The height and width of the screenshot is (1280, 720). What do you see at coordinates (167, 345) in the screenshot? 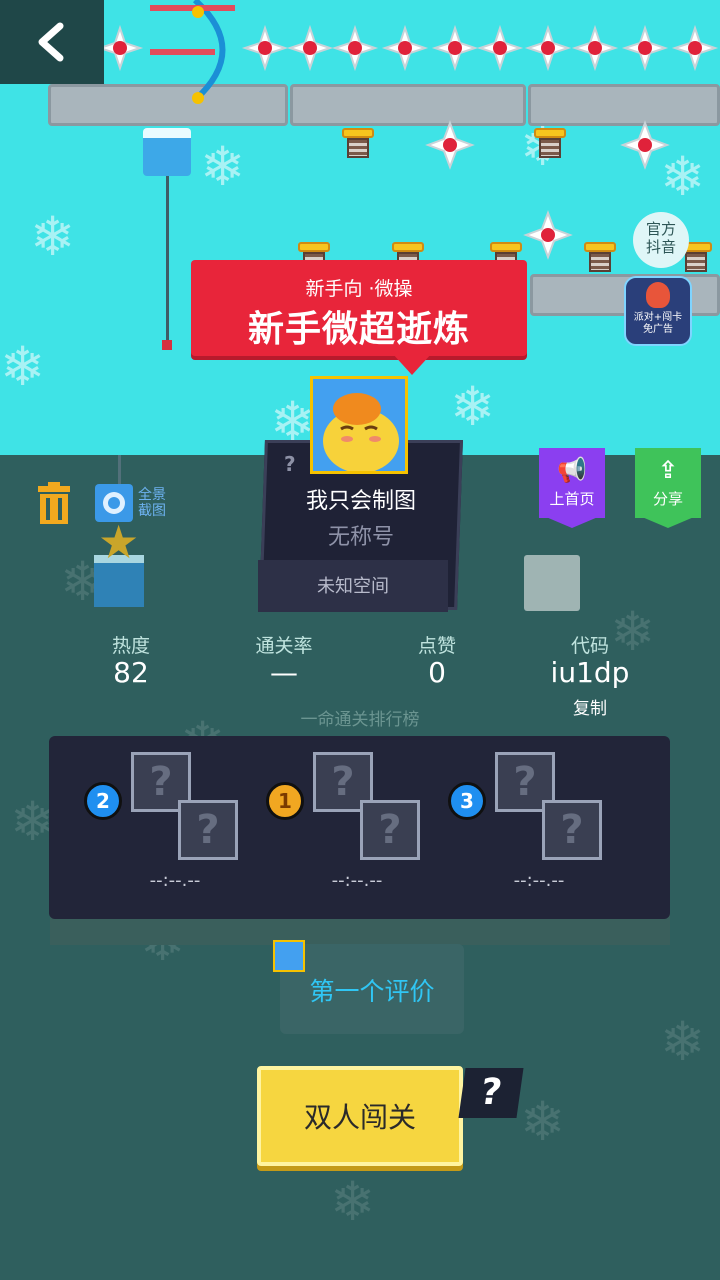
I see `rope-anchor` at bounding box center [167, 345].